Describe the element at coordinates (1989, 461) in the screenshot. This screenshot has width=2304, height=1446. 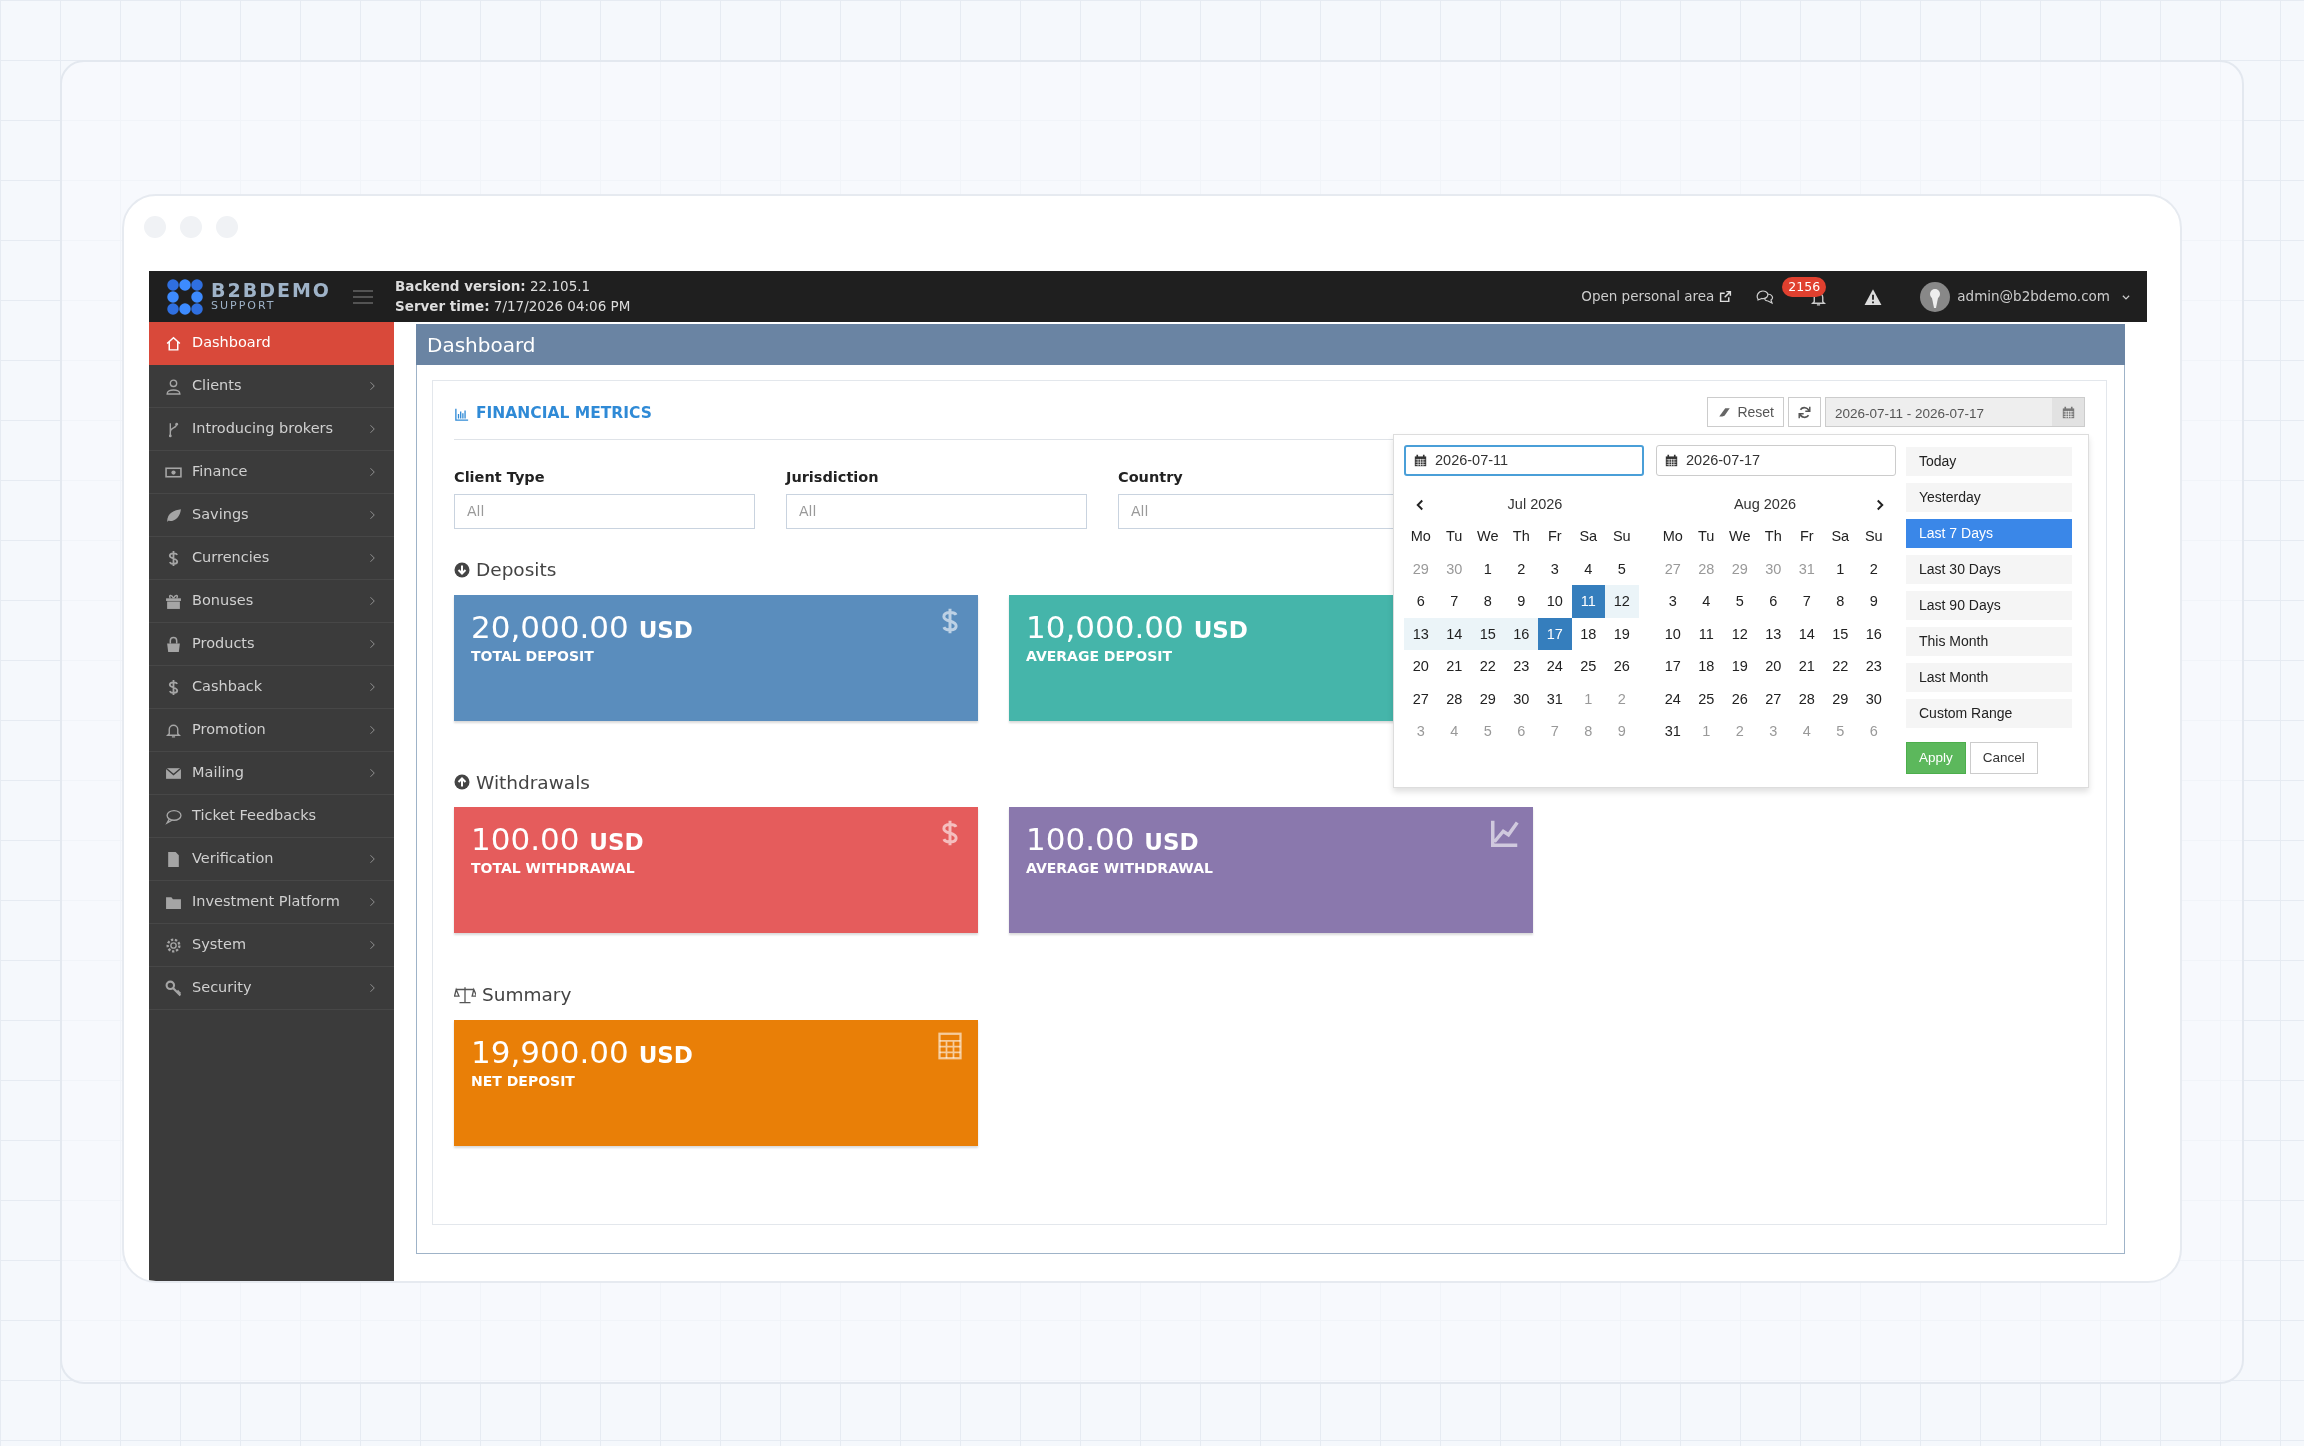
I see `range-option: Today` at that location.